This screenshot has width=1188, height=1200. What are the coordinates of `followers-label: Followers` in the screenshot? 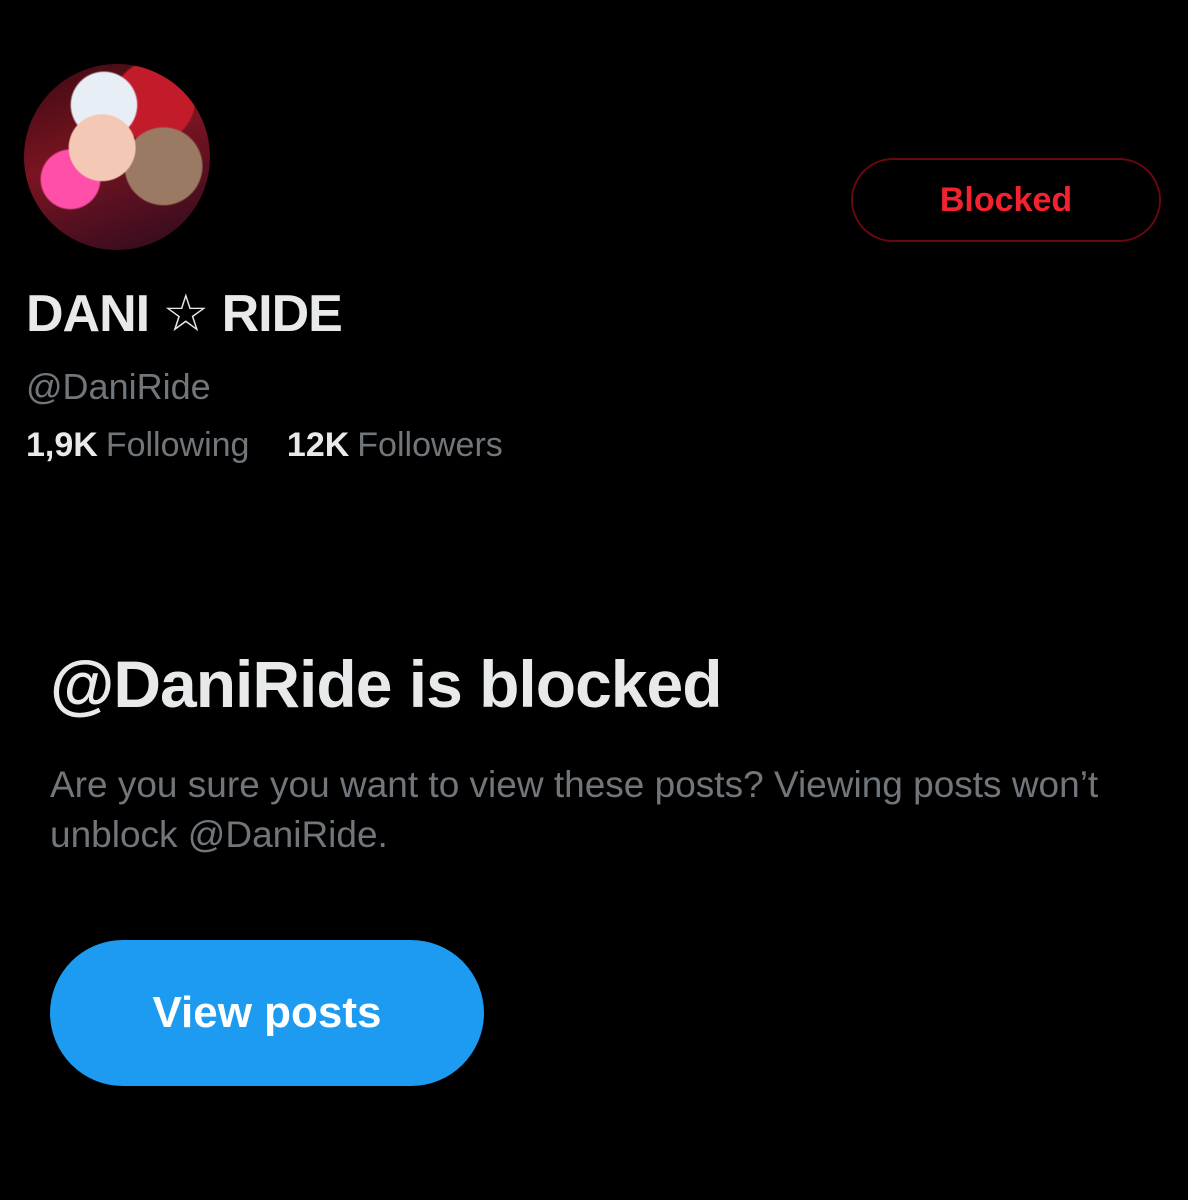 It's located at (430, 445).